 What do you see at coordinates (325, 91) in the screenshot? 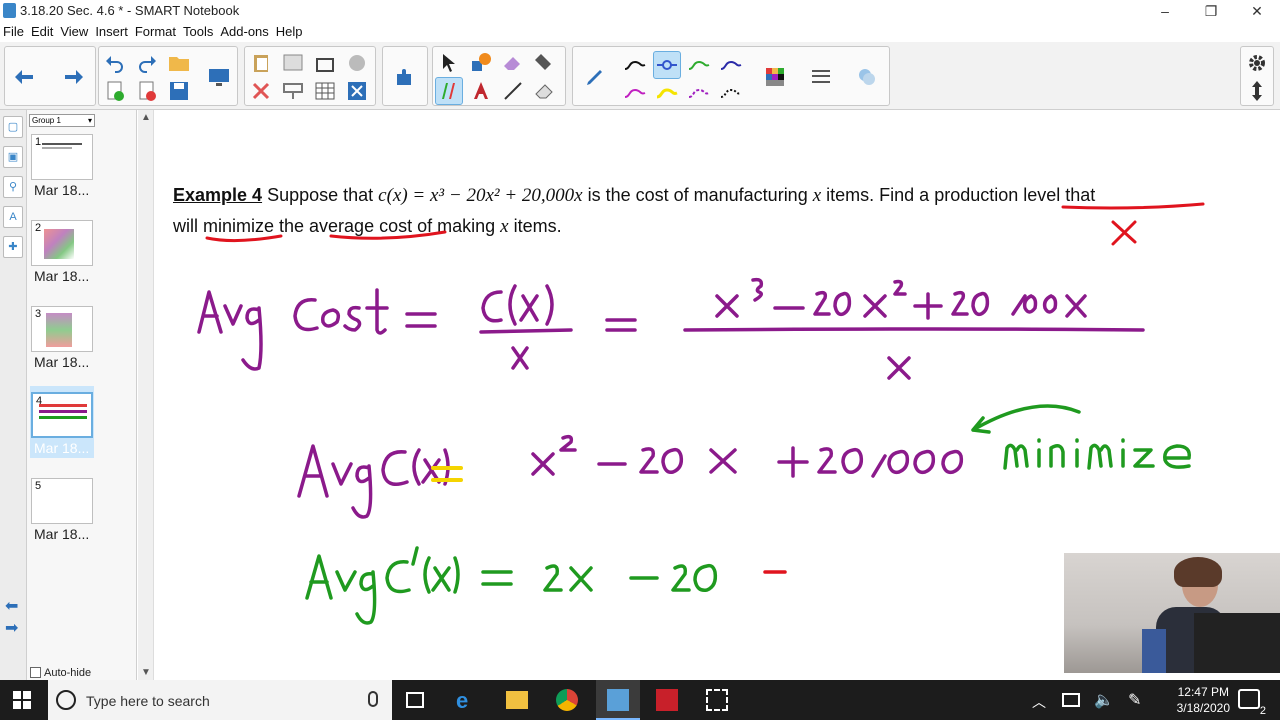
I see `table-icon` at bounding box center [325, 91].